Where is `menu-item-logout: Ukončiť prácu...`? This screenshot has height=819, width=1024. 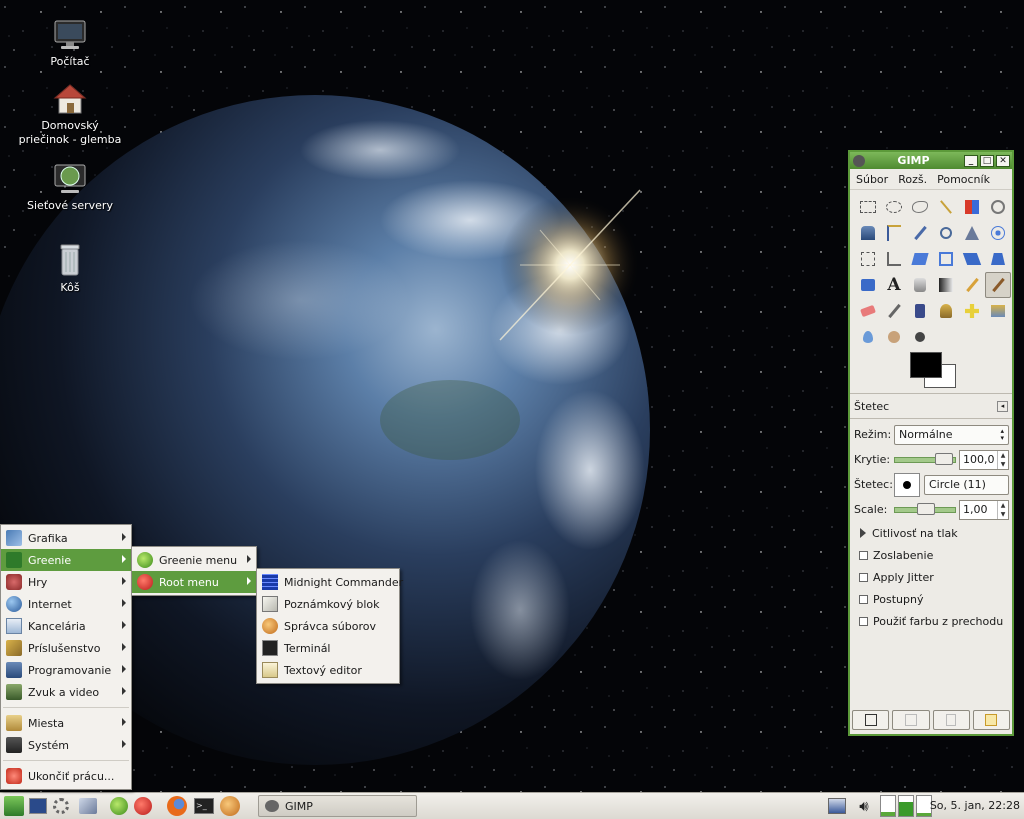
menu-item-logout: Ukončiť prácu... is located at coordinates (66, 776).